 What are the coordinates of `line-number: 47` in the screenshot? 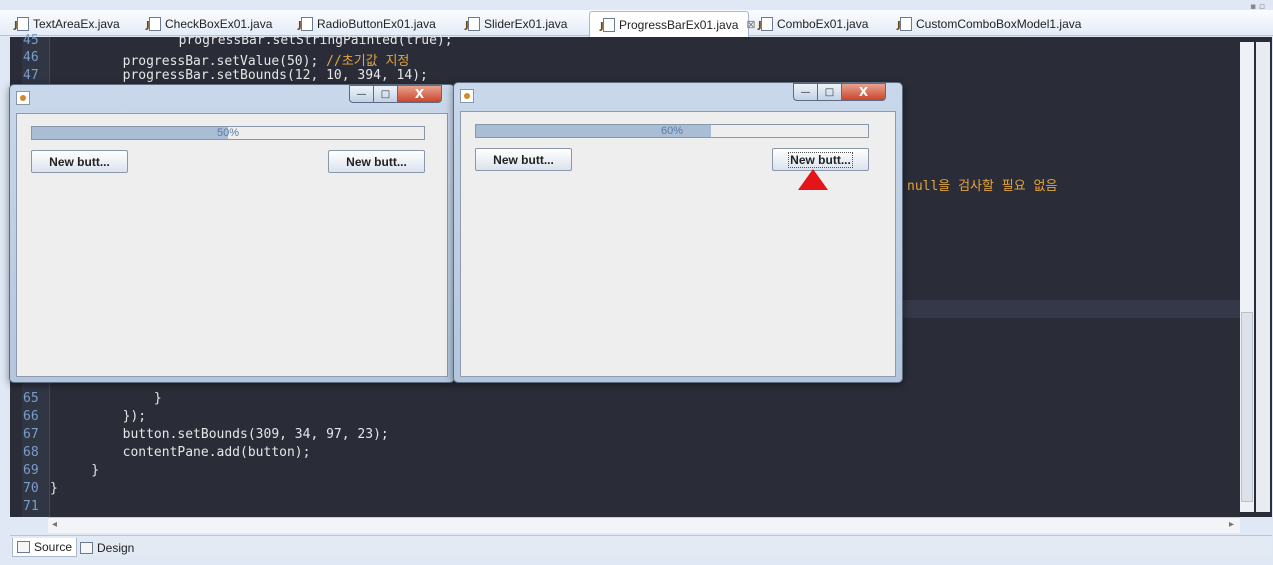 It's located at (31, 75).